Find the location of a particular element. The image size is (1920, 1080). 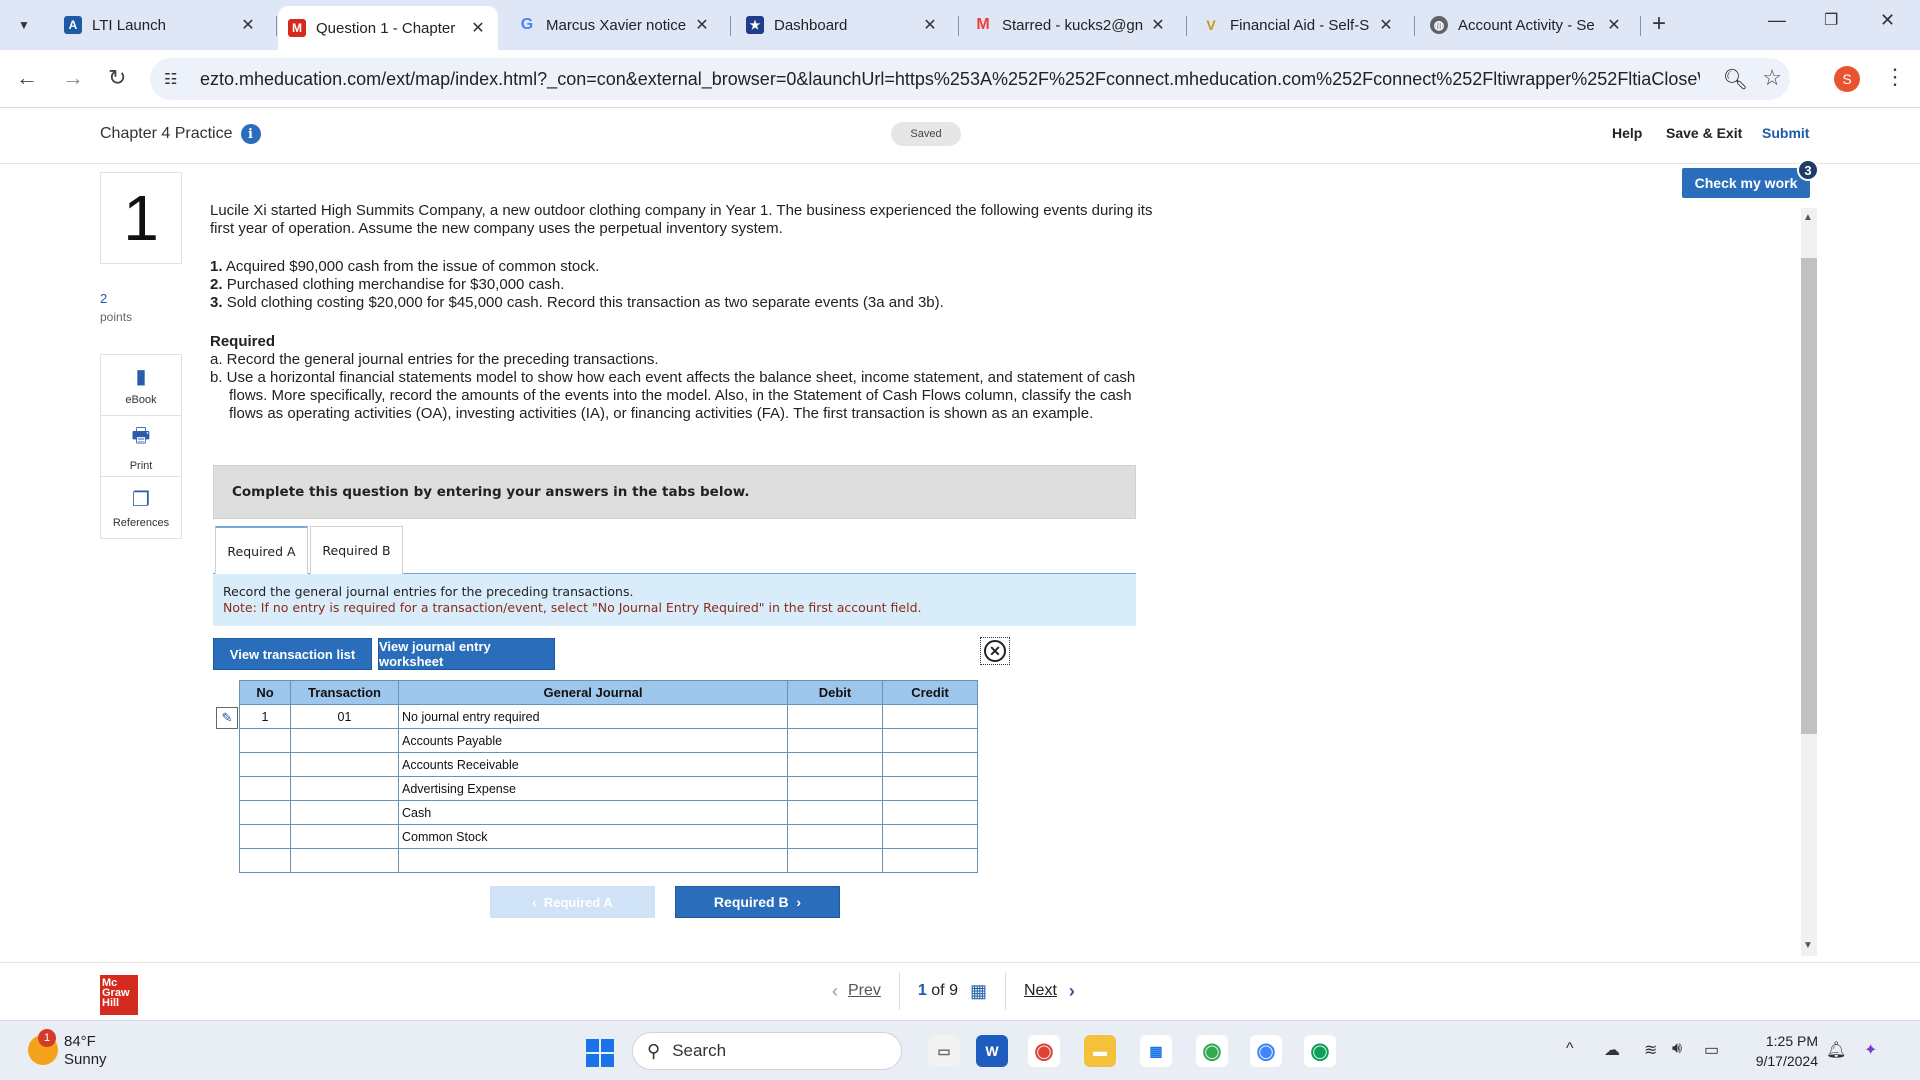

close-circle-icon: ✕ is located at coordinates (995, 651).